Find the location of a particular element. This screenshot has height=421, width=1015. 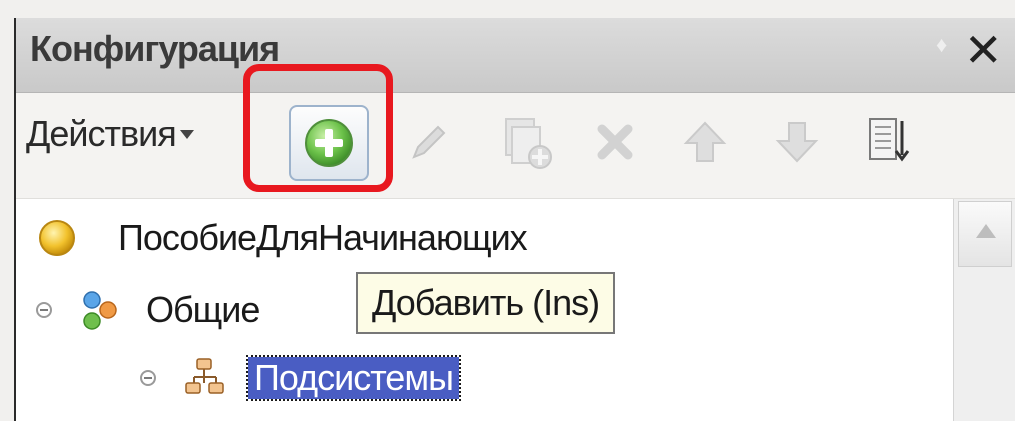

scroll-up-button is located at coordinates (985, 234).